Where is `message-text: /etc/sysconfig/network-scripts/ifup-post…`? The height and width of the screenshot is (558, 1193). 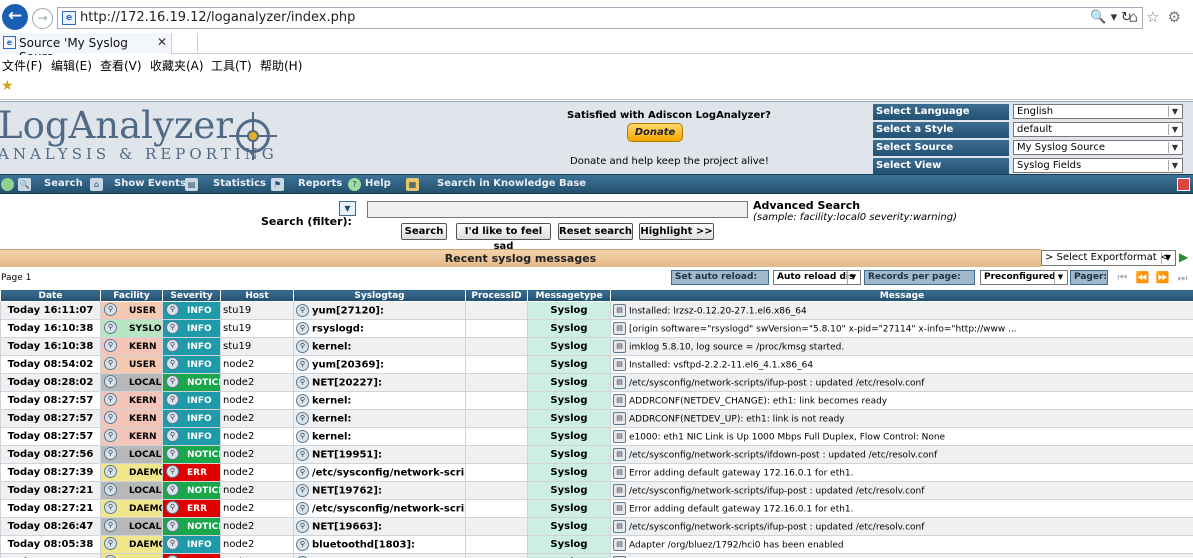 message-text: /etc/sysconfig/network-scripts/ifup-post… is located at coordinates (776, 528).